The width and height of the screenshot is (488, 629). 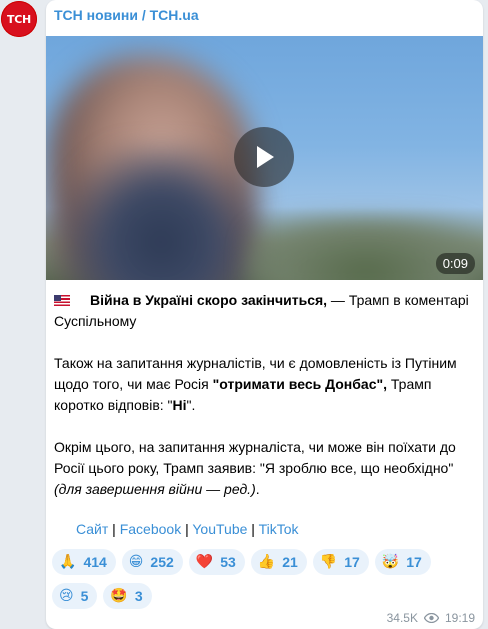 What do you see at coordinates (262, 596) in the screenshot?
I see `reactions-row-2: 😢 5 🤩 3` at bounding box center [262, 596].